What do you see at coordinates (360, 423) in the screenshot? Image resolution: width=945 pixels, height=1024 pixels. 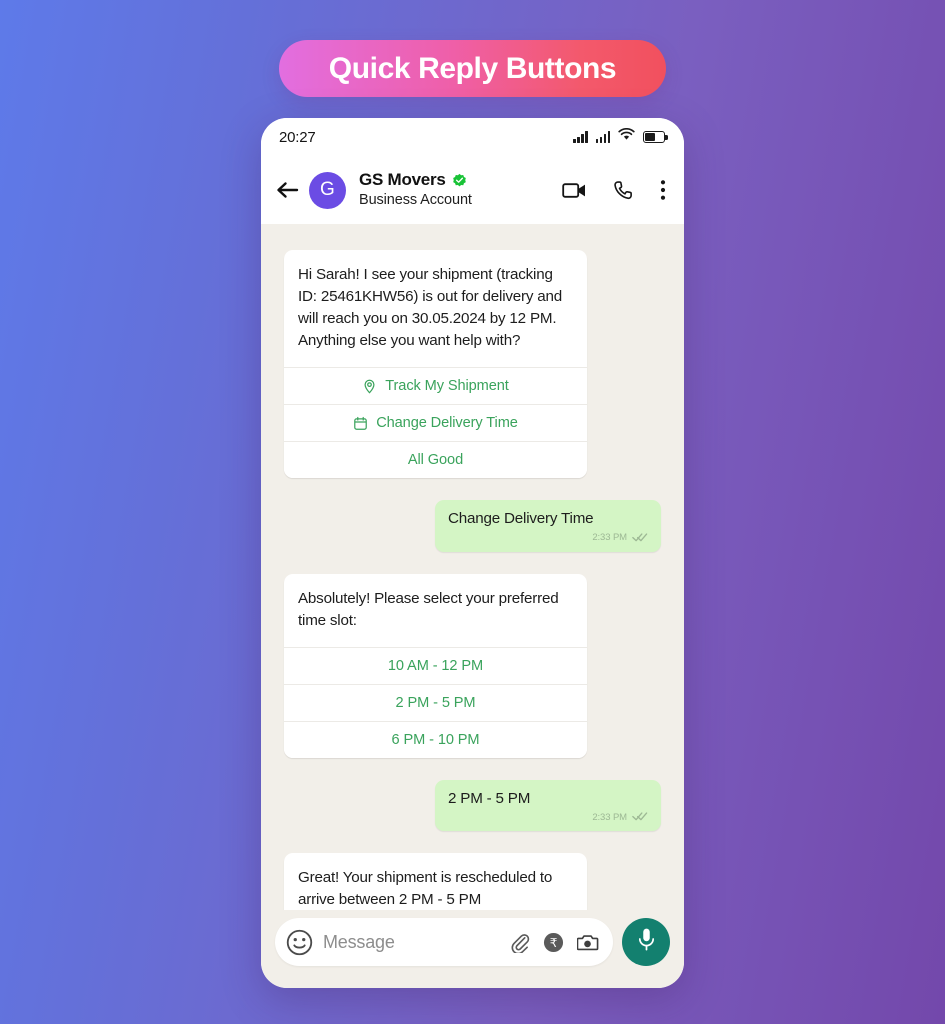 I see `calendar-icon` at bounding box center [360, 423].